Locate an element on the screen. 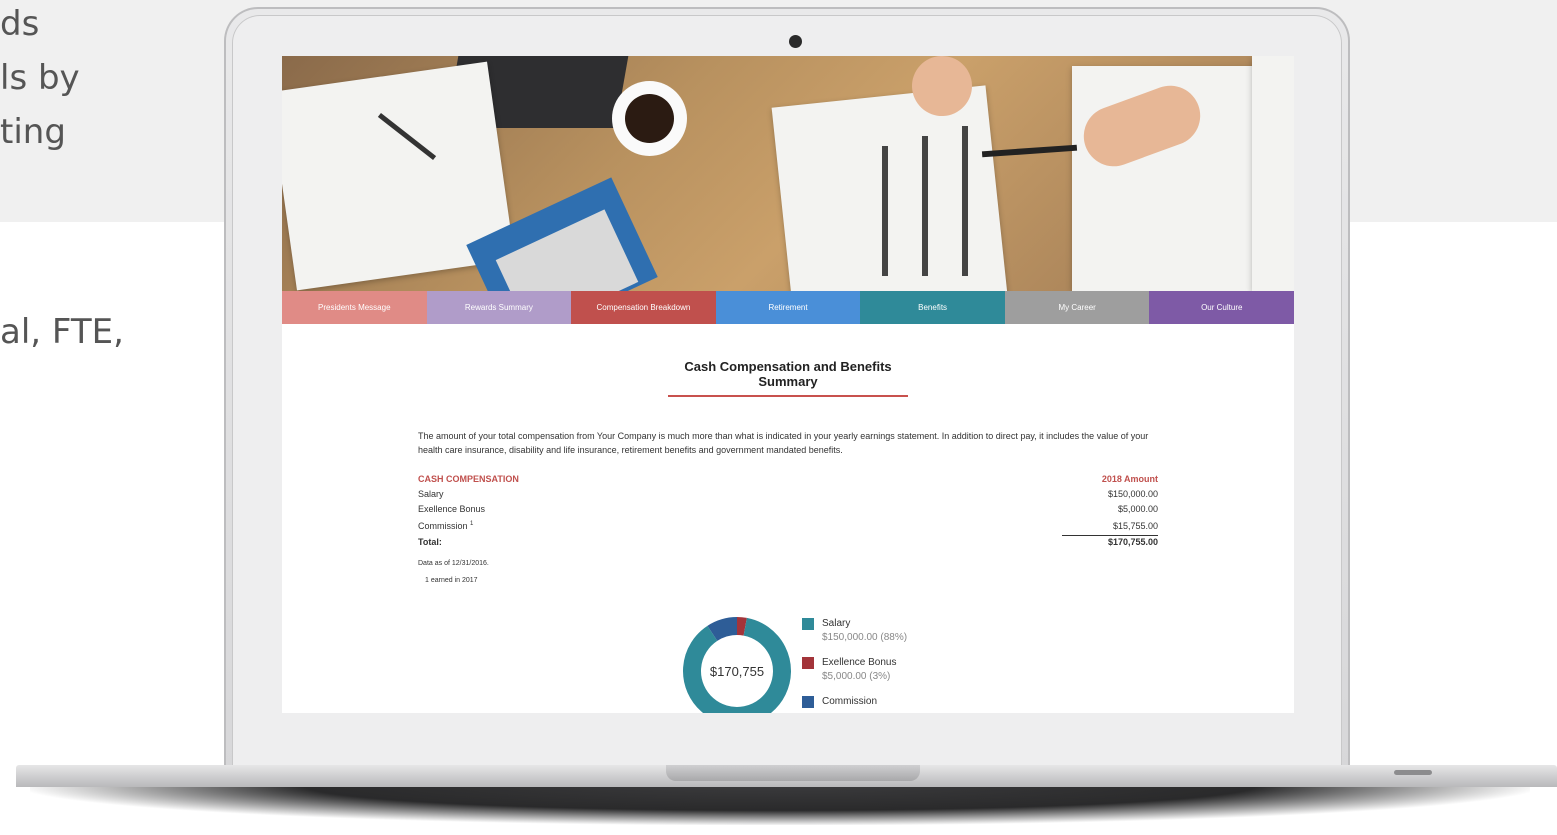  legend-name: Salary is located at coordinates (836, 623).